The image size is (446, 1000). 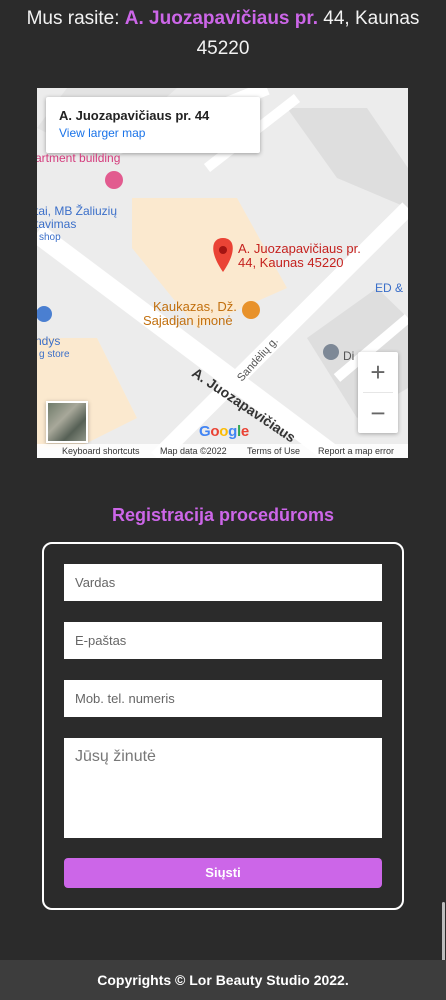 I want to click on map-zoom-controls: + −, so click(x=378, y=392).